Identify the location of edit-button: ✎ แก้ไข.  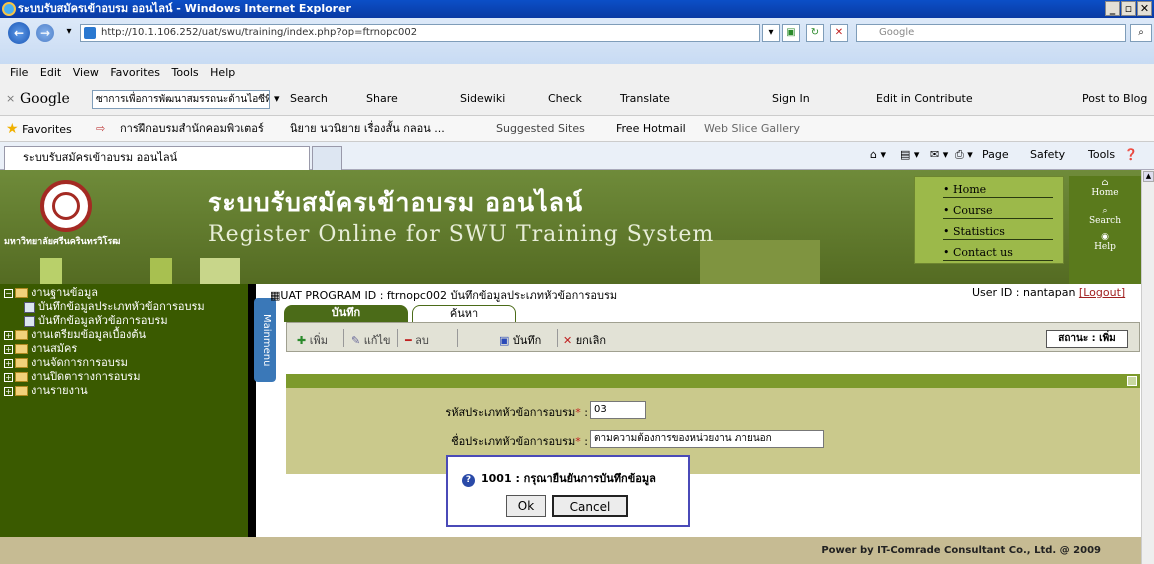
(371, 340).